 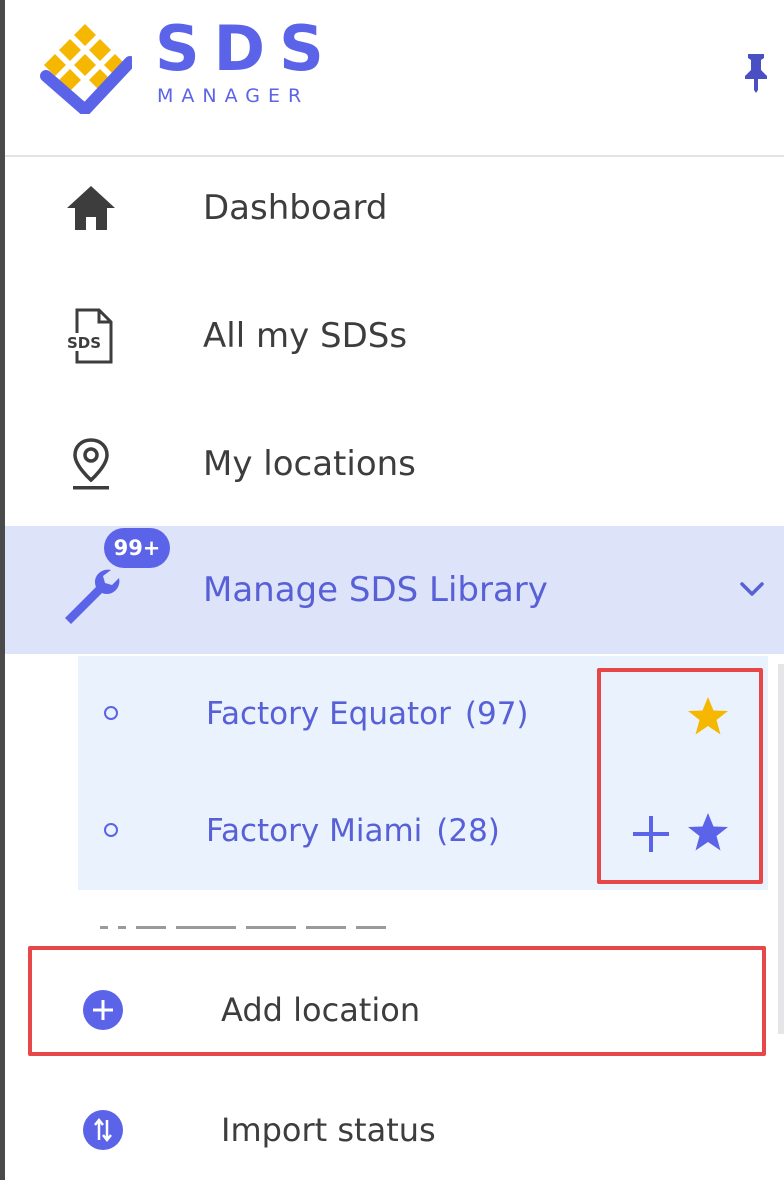 I want to click on nav-label-manage-sds-library: Manage SDS Library, so click(x=375, y=590).